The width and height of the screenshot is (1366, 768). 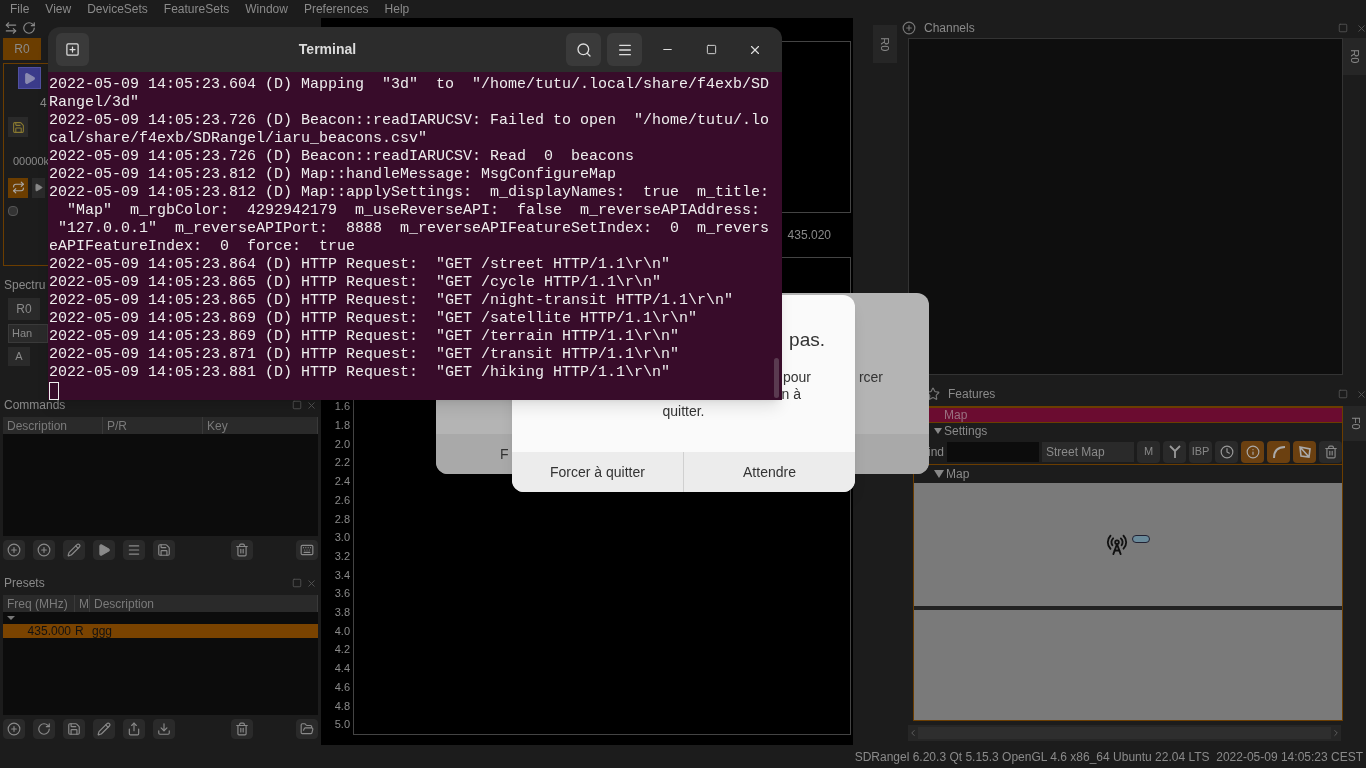 What do you see at coordinates (336, 9) in the screenshot?
I see `menu-item: Preferences` at bounding box center [336, 9].